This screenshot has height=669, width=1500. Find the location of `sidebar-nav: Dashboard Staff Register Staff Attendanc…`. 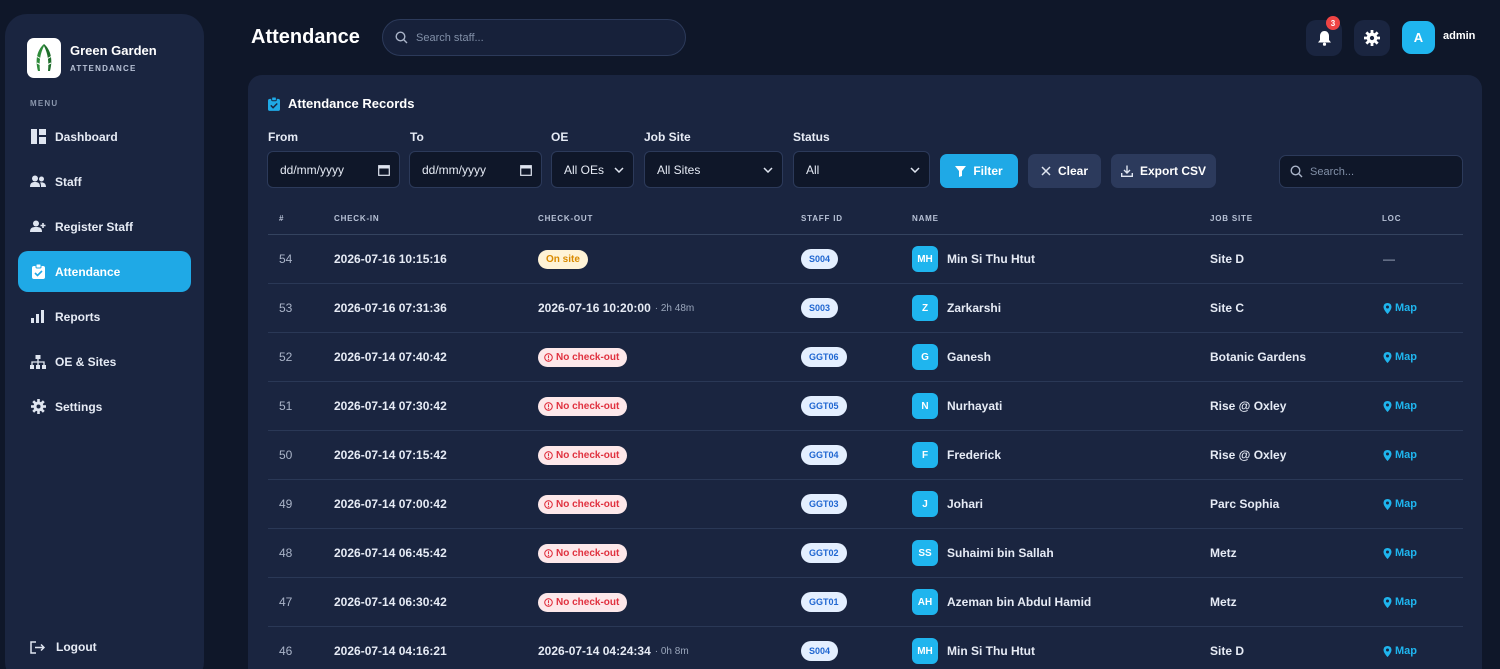

sidebar-nav: Dashboard Staff Register Staff Attendanc… is located at coordinates (104, 273).